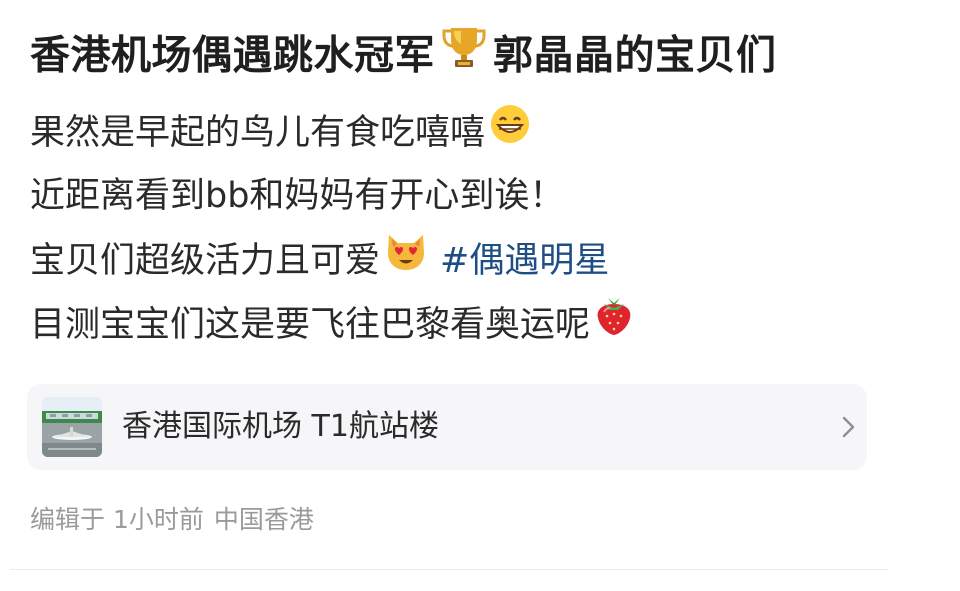 Image resolution: width=960 pixels, height=591 pixels. I want to click on trophy-icon, so click(464, 53).